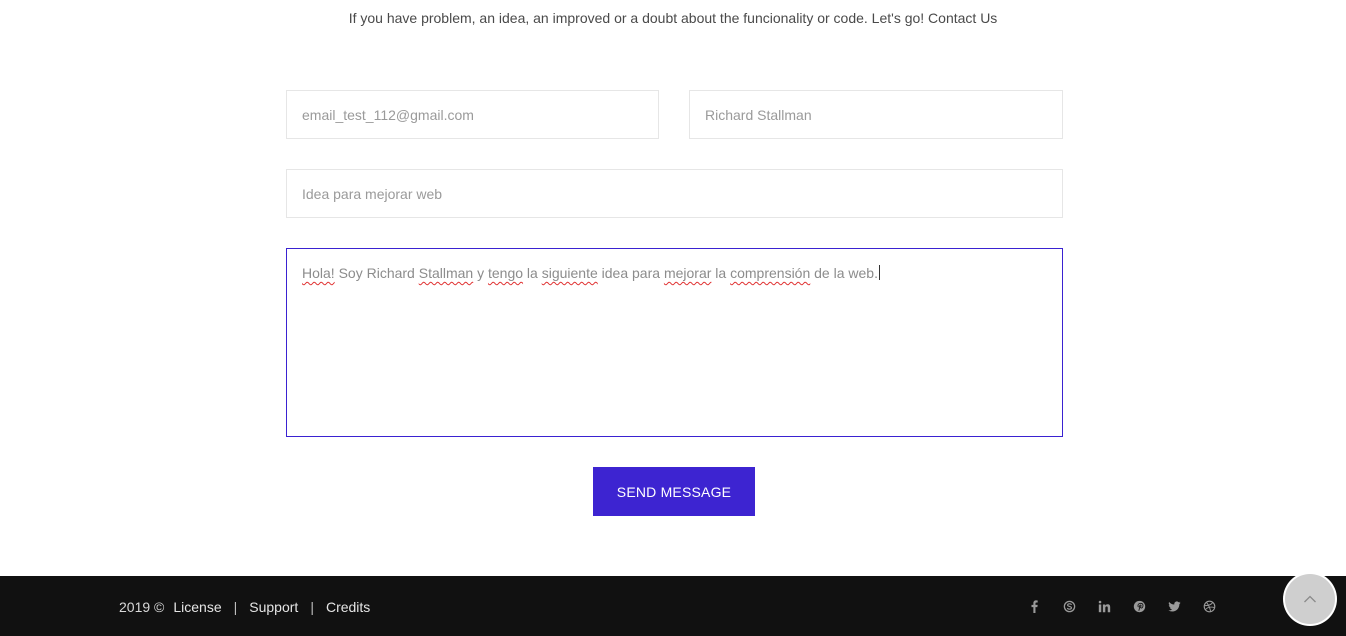 This screenshot has height=636, width=1346. Describe the element at coordinates (350, 273) in the screenshot. I see `message-word: Soy` at that location.